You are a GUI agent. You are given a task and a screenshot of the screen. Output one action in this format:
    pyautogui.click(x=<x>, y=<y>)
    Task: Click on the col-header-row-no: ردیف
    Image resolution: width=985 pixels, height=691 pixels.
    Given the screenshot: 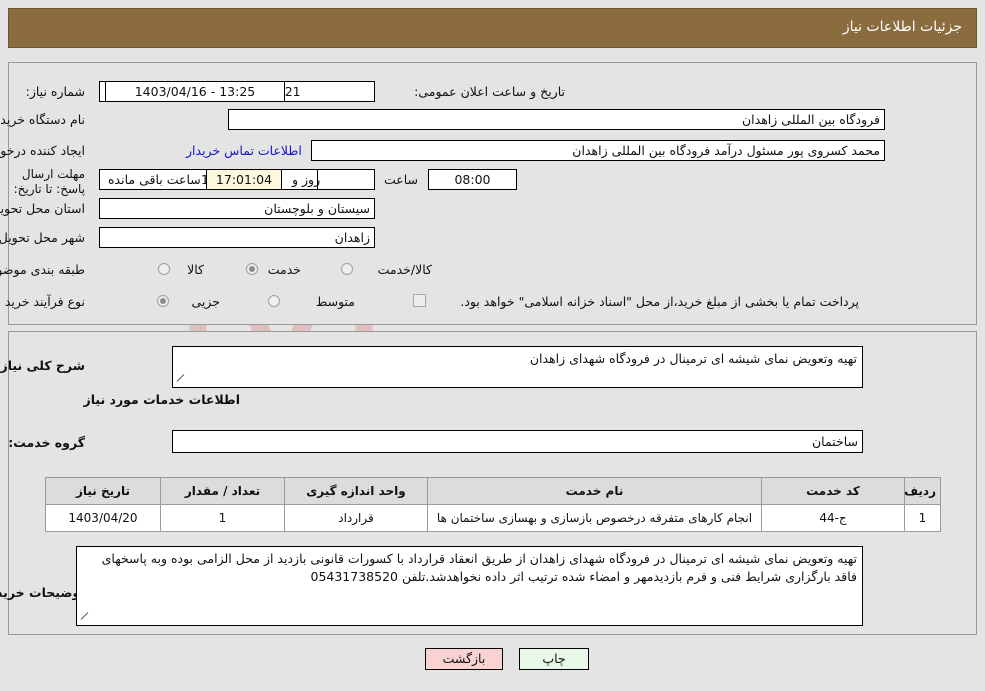 What is the action you would take?
    pyautogui.click(x=922, y=491)
    